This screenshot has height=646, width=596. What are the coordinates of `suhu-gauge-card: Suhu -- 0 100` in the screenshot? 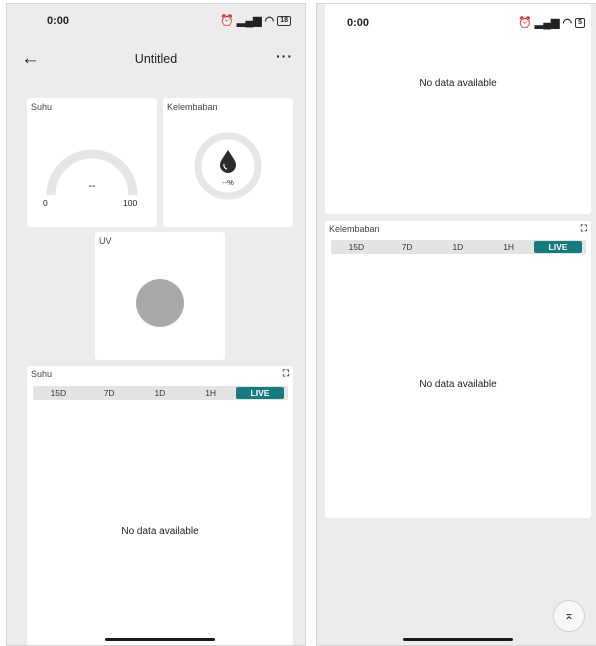 It's located at (92, 162).